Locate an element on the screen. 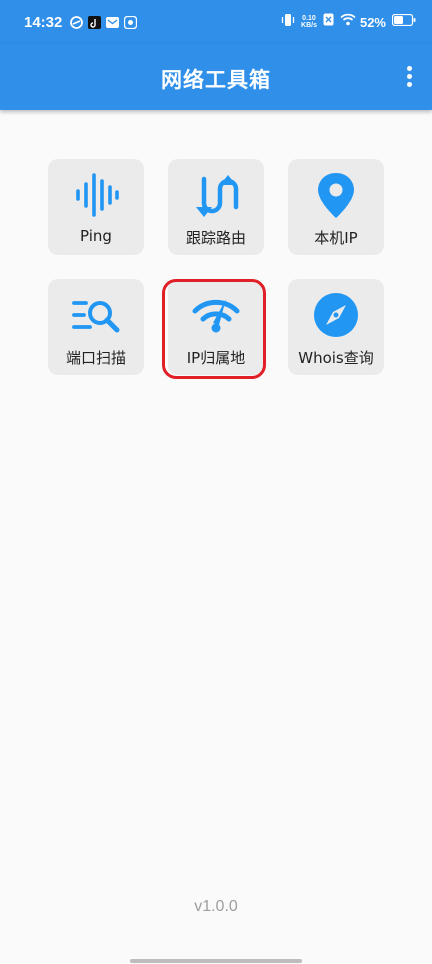  tool-label: 本机IP is located at coordinates (336, 238).